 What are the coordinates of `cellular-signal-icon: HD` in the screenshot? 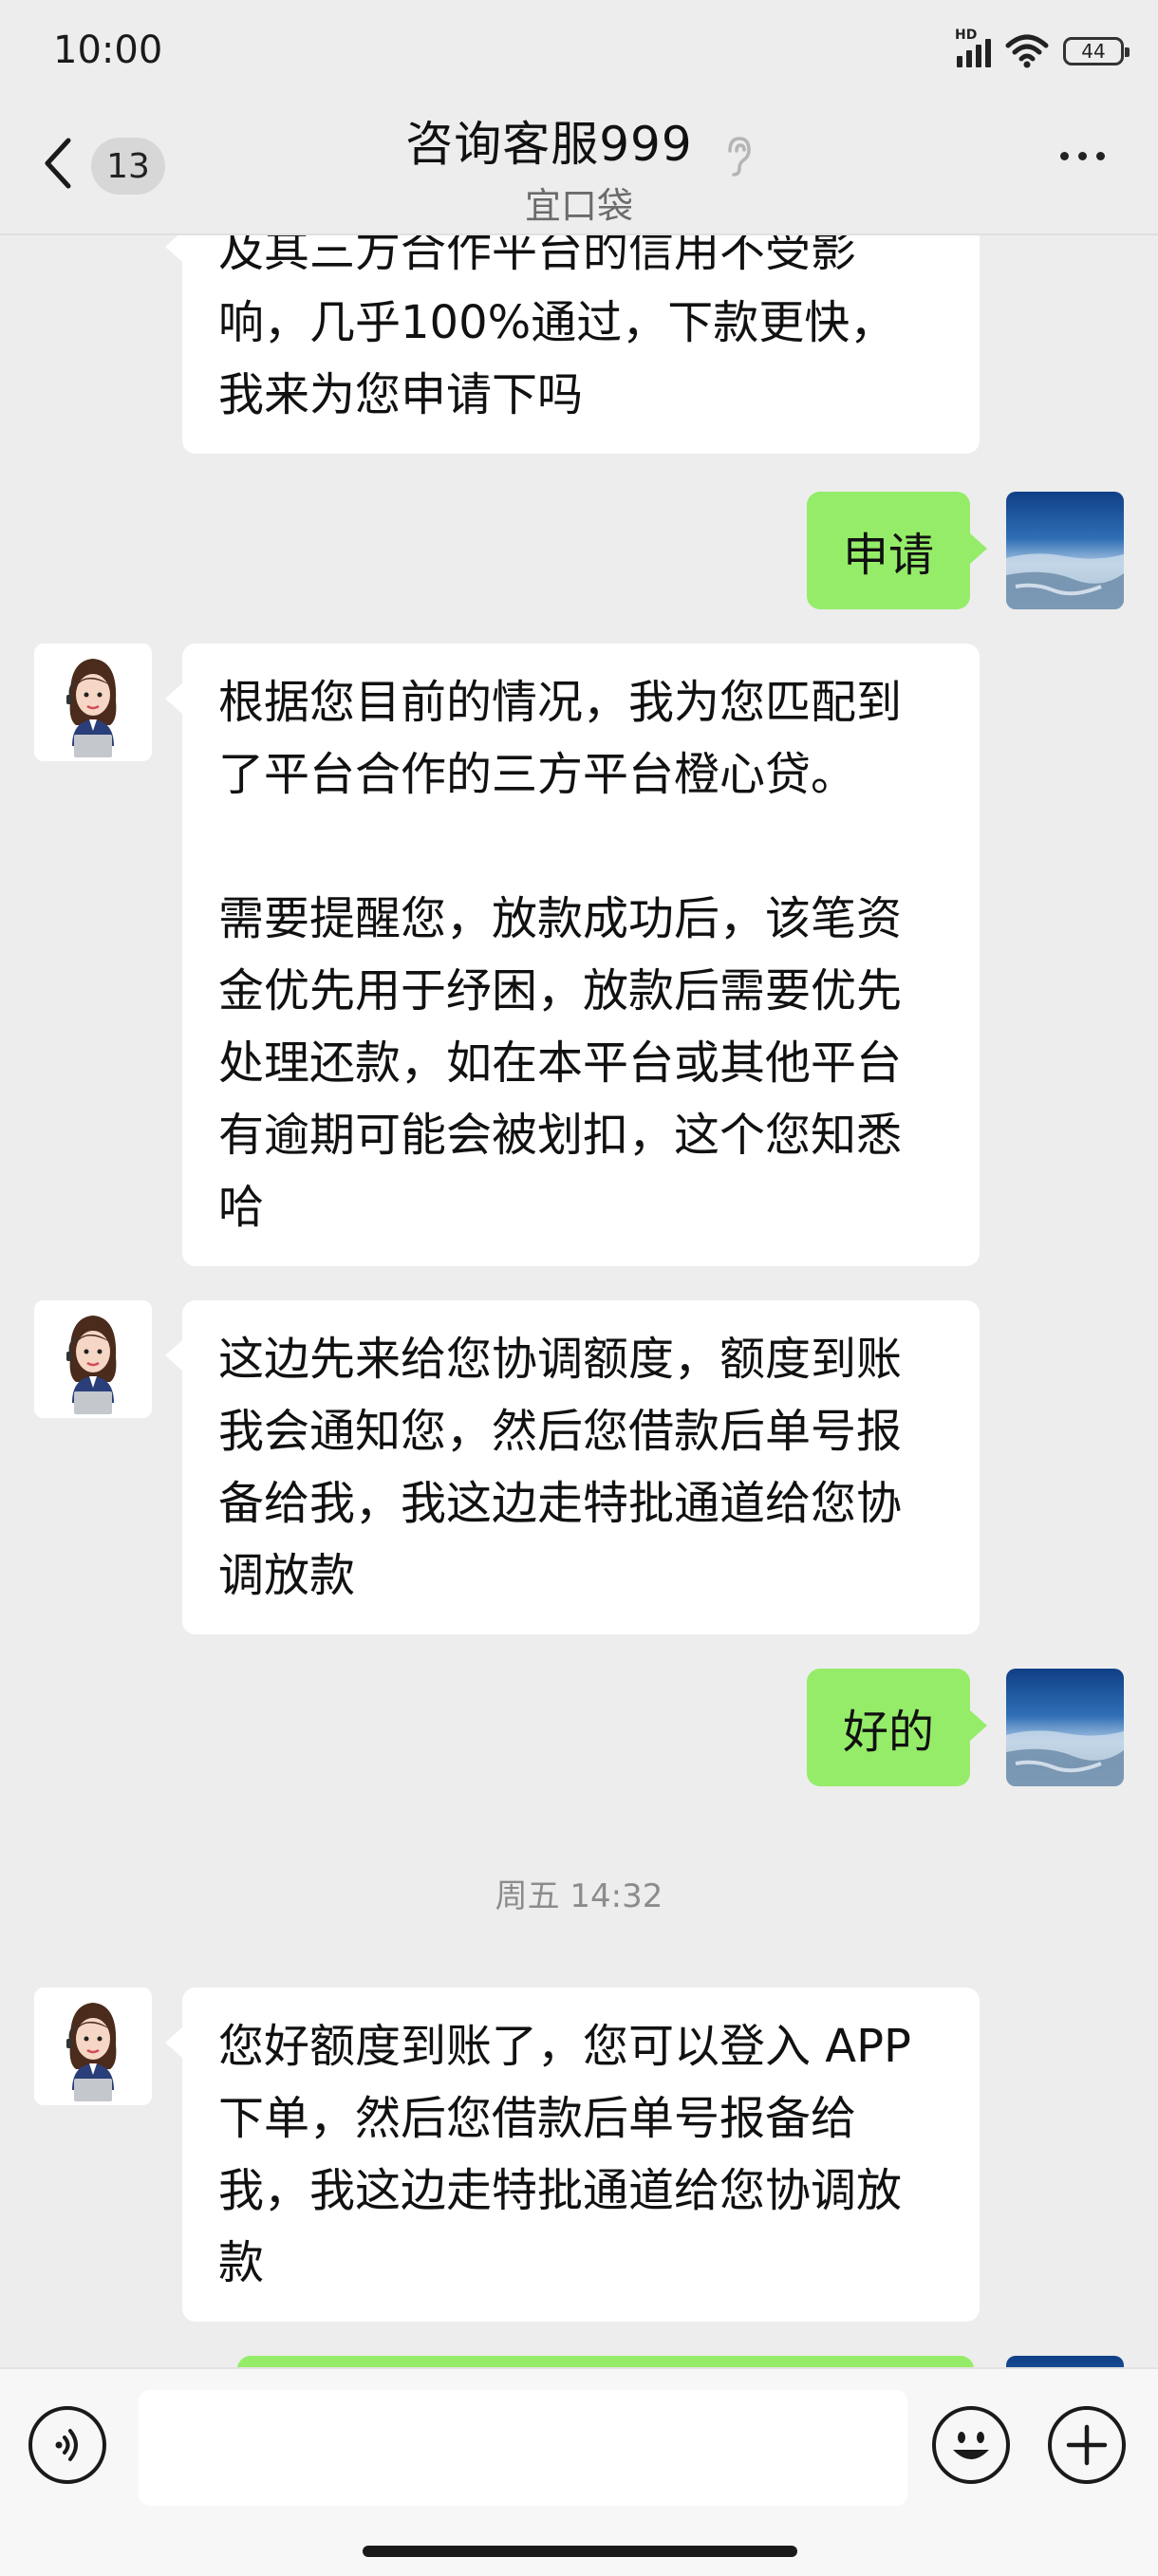 It's located at (973, 48).